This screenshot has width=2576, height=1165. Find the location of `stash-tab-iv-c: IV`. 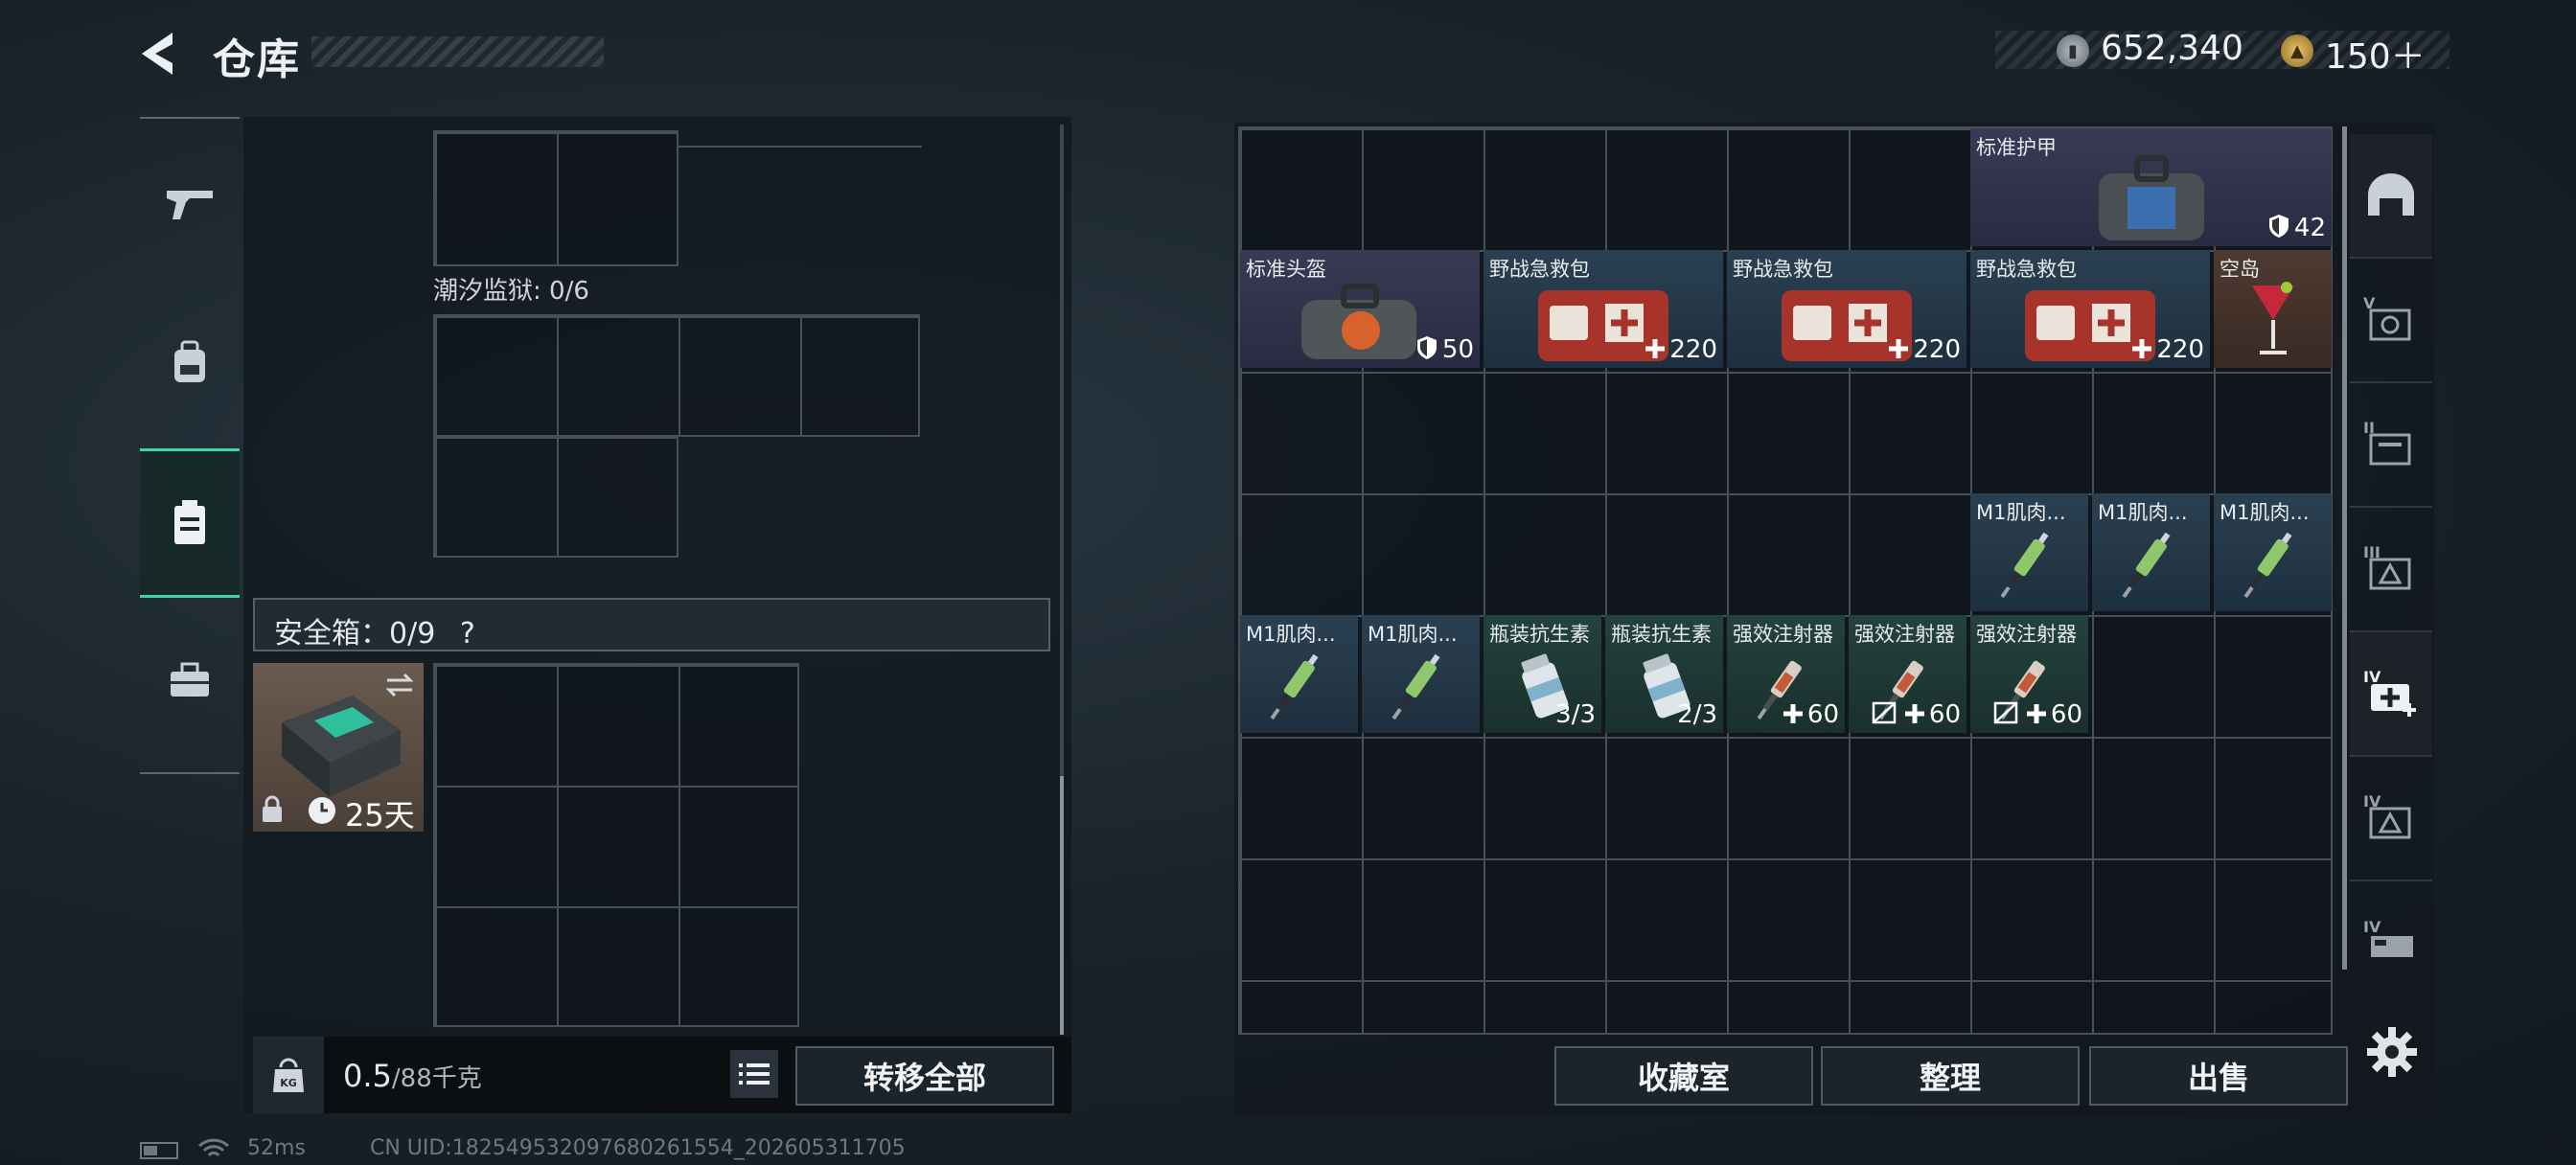

stash-tab-iv-c: IV is located at coordinates (2391, 943).